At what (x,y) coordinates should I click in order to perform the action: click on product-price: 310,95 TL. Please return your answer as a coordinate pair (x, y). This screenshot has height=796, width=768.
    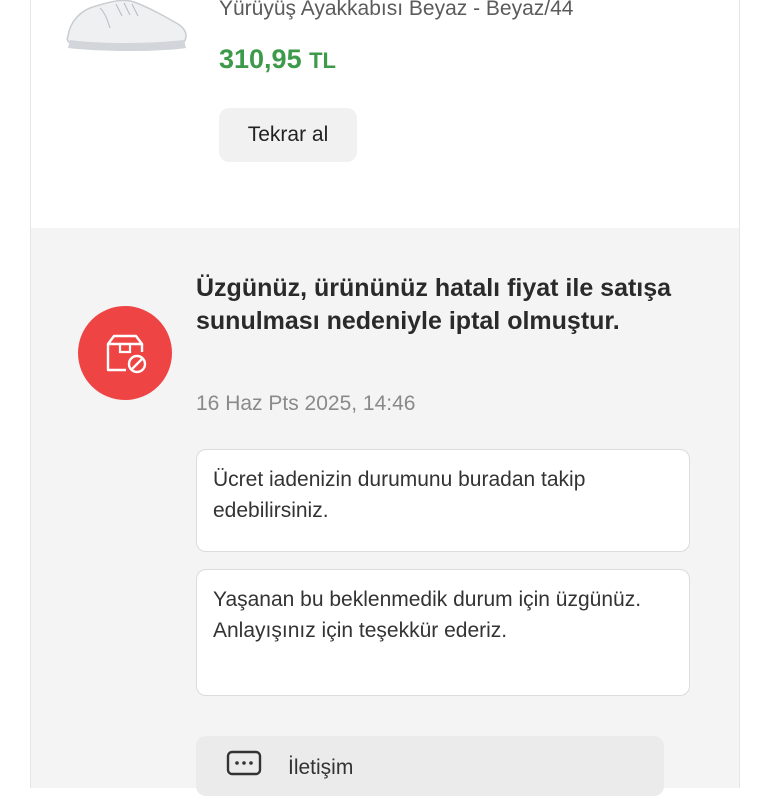
    Looking at the image, I should click on (277, 59).